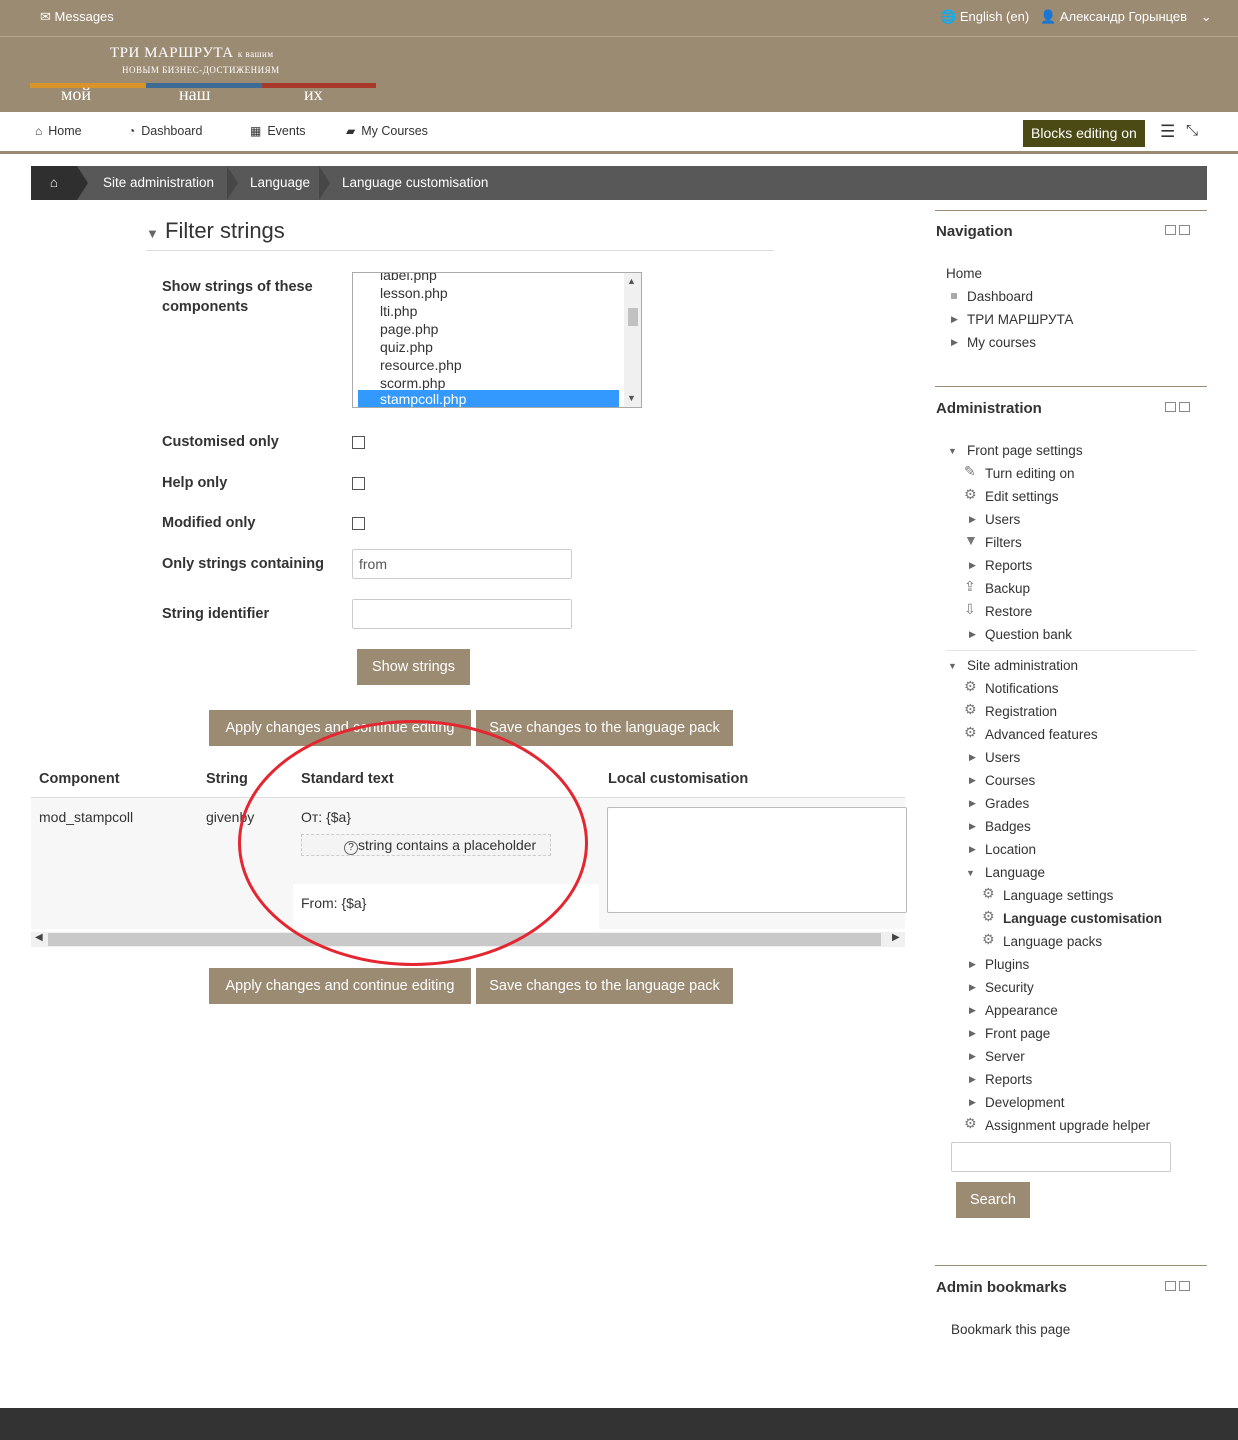  Describe the element at coordinates (1021, 711) in the screenshot. I see `admin-registration: Registration` at that location.